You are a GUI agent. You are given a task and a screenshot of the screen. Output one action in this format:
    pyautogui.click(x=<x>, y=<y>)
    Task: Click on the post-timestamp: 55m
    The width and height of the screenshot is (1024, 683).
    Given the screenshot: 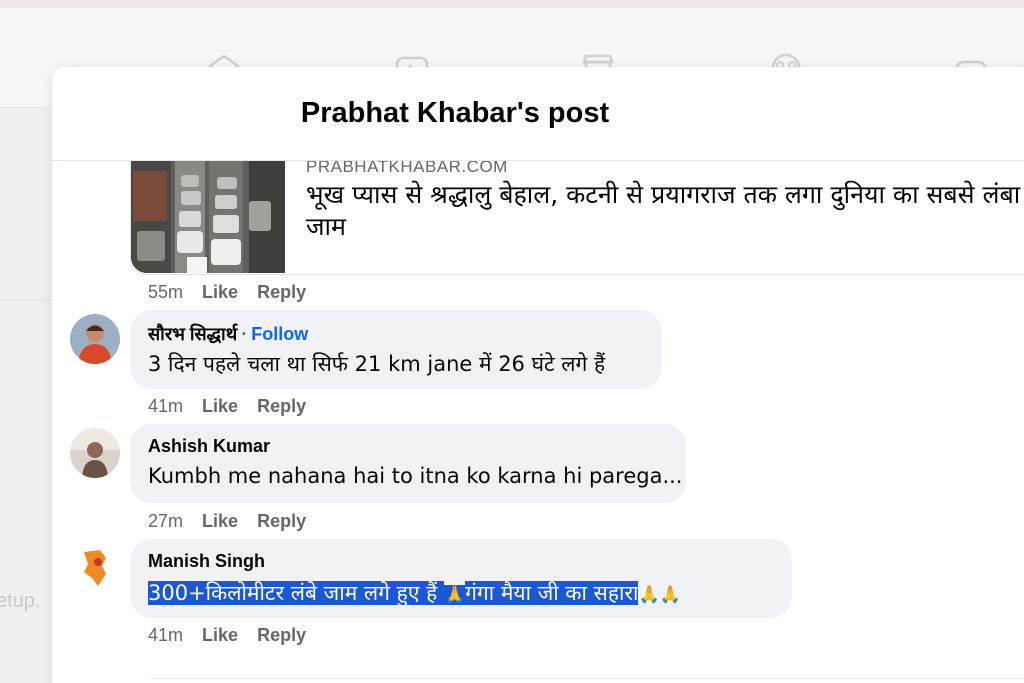 What is the action you would take?
    pyautogui.click(x=165, y=292)
    